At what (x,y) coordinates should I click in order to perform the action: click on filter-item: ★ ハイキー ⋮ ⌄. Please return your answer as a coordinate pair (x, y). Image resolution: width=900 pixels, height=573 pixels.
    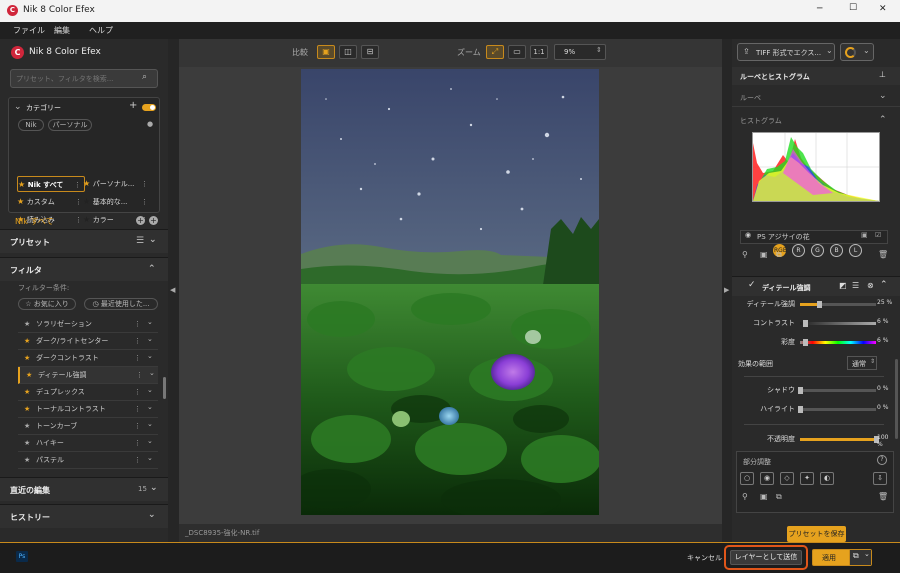
    Looking at the image, I should click on (88, 443).